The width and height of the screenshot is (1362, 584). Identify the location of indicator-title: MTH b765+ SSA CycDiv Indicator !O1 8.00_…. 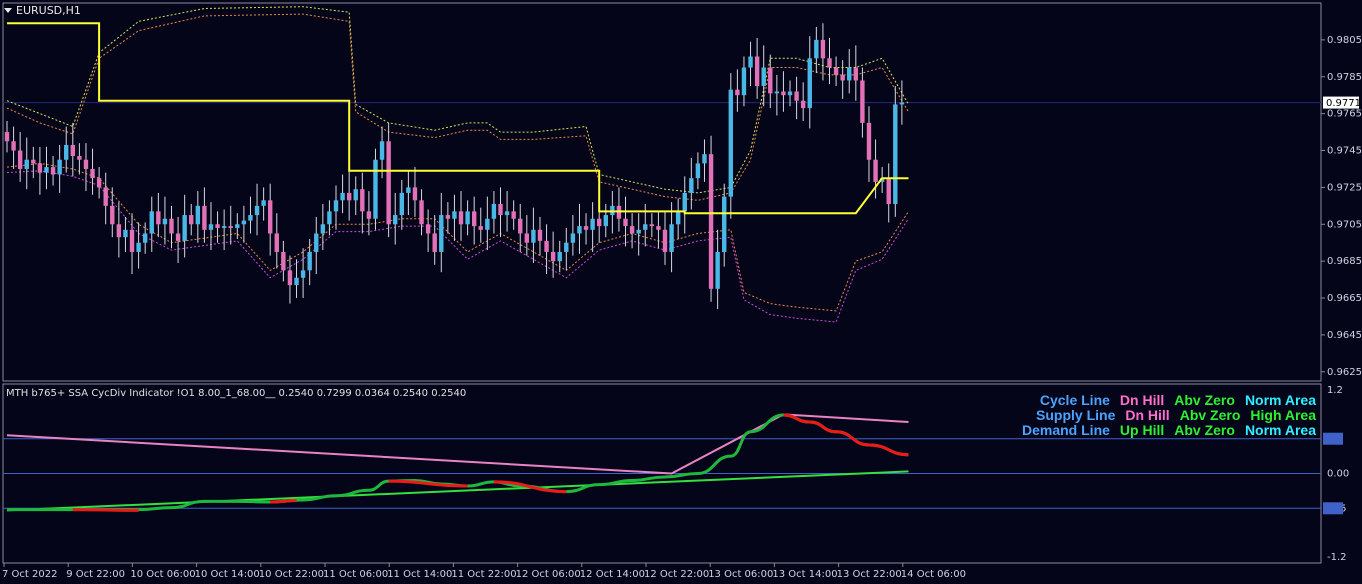
(236, 393).